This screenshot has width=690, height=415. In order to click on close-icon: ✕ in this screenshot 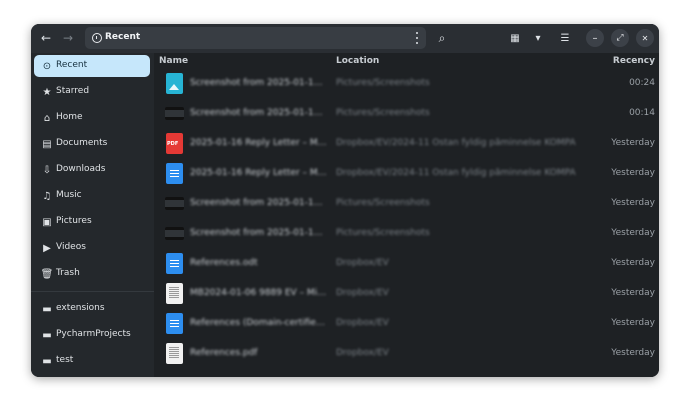, I will do `click(645, 38)`.